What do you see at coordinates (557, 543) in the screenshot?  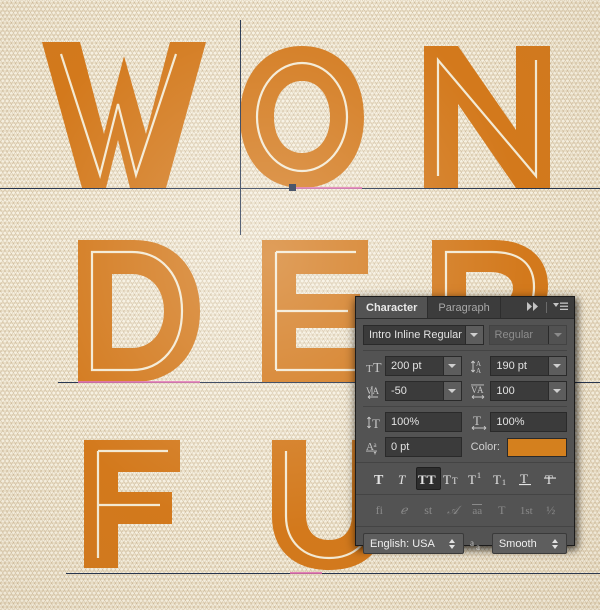 I see `antialias-spinner-icon` at bounding box center [557, 543].